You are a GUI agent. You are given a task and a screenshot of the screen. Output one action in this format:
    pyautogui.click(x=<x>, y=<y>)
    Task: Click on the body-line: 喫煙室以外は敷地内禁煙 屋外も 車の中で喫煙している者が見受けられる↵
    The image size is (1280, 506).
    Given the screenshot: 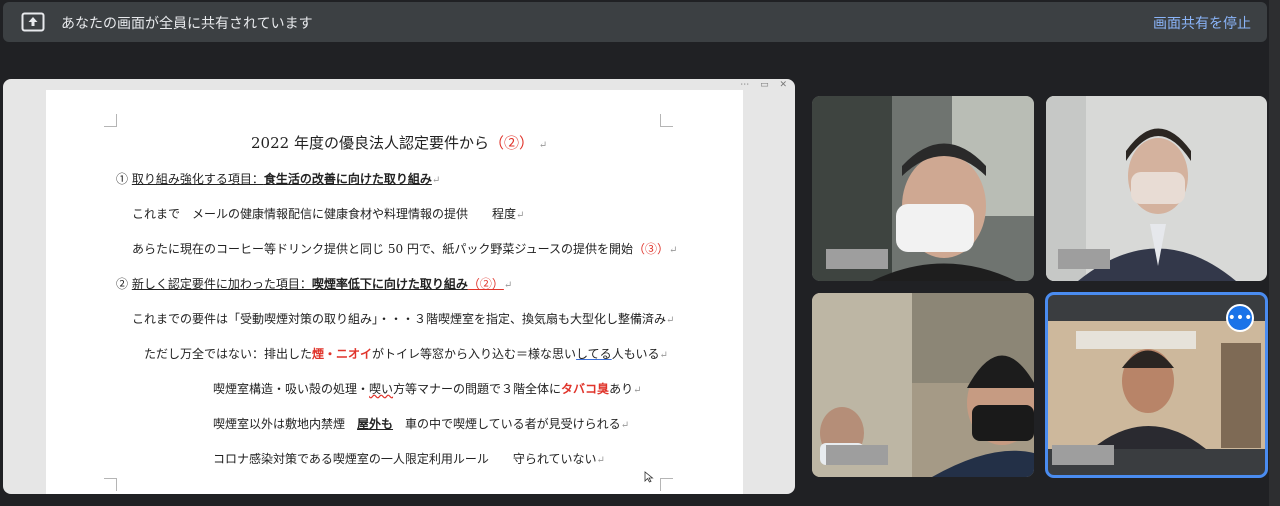 What is the action you would take?
    pyautogui.click(x=421, y=424)
    